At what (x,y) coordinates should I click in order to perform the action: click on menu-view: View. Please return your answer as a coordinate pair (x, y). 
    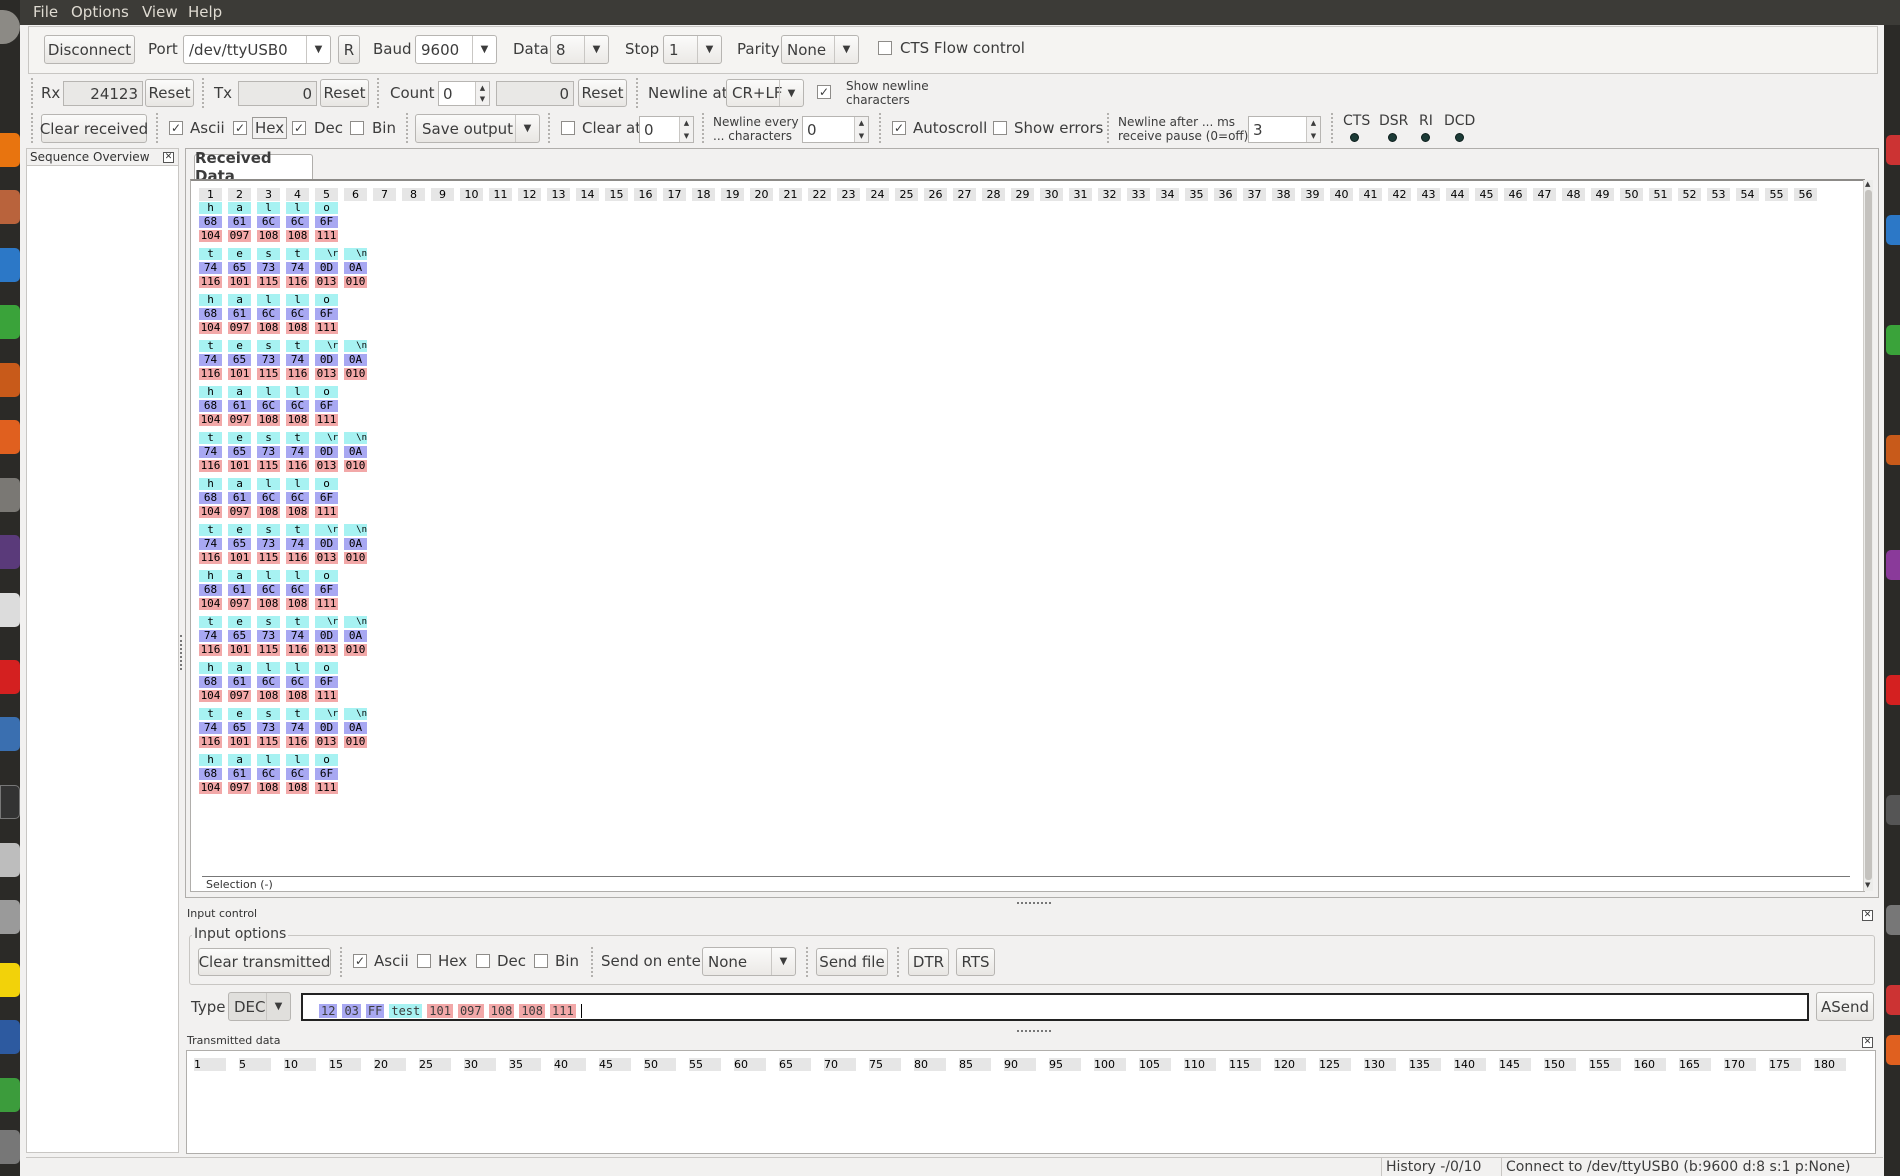
    Looking at the image, I should click on (160, 12).